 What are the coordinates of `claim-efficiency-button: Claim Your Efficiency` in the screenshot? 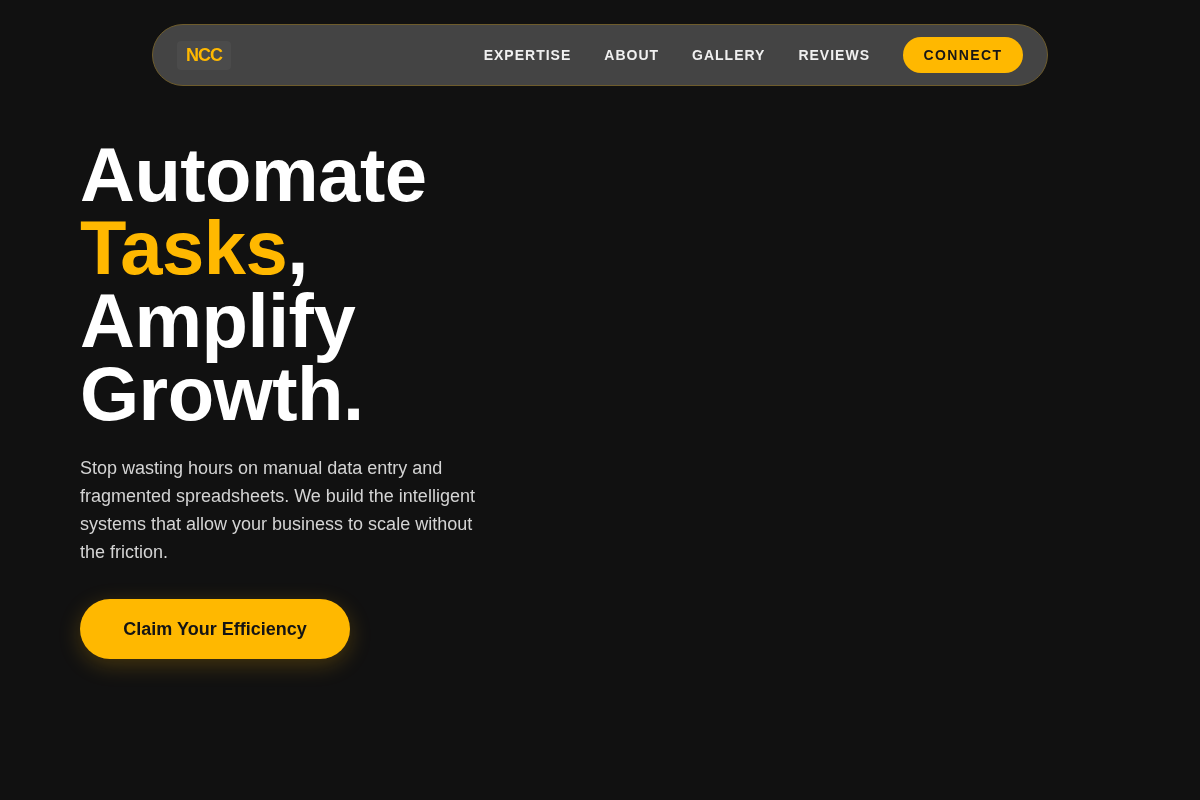 It's located at (215, 629).